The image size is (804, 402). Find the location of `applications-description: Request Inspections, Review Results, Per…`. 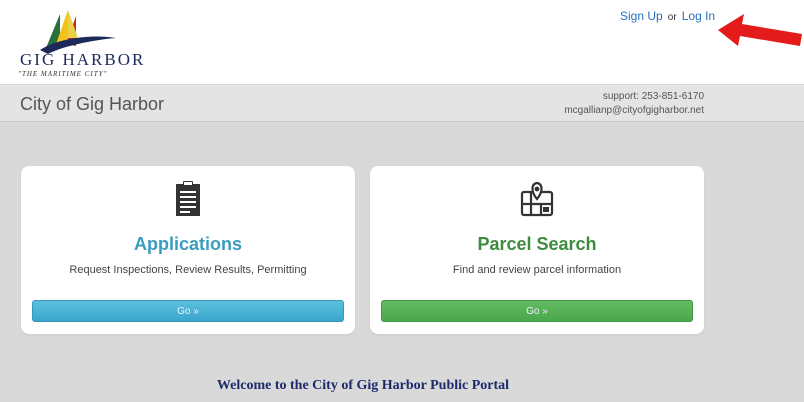

applications-description: Request Inspections, Review Results, Per… is located at coordinates (188, 270).